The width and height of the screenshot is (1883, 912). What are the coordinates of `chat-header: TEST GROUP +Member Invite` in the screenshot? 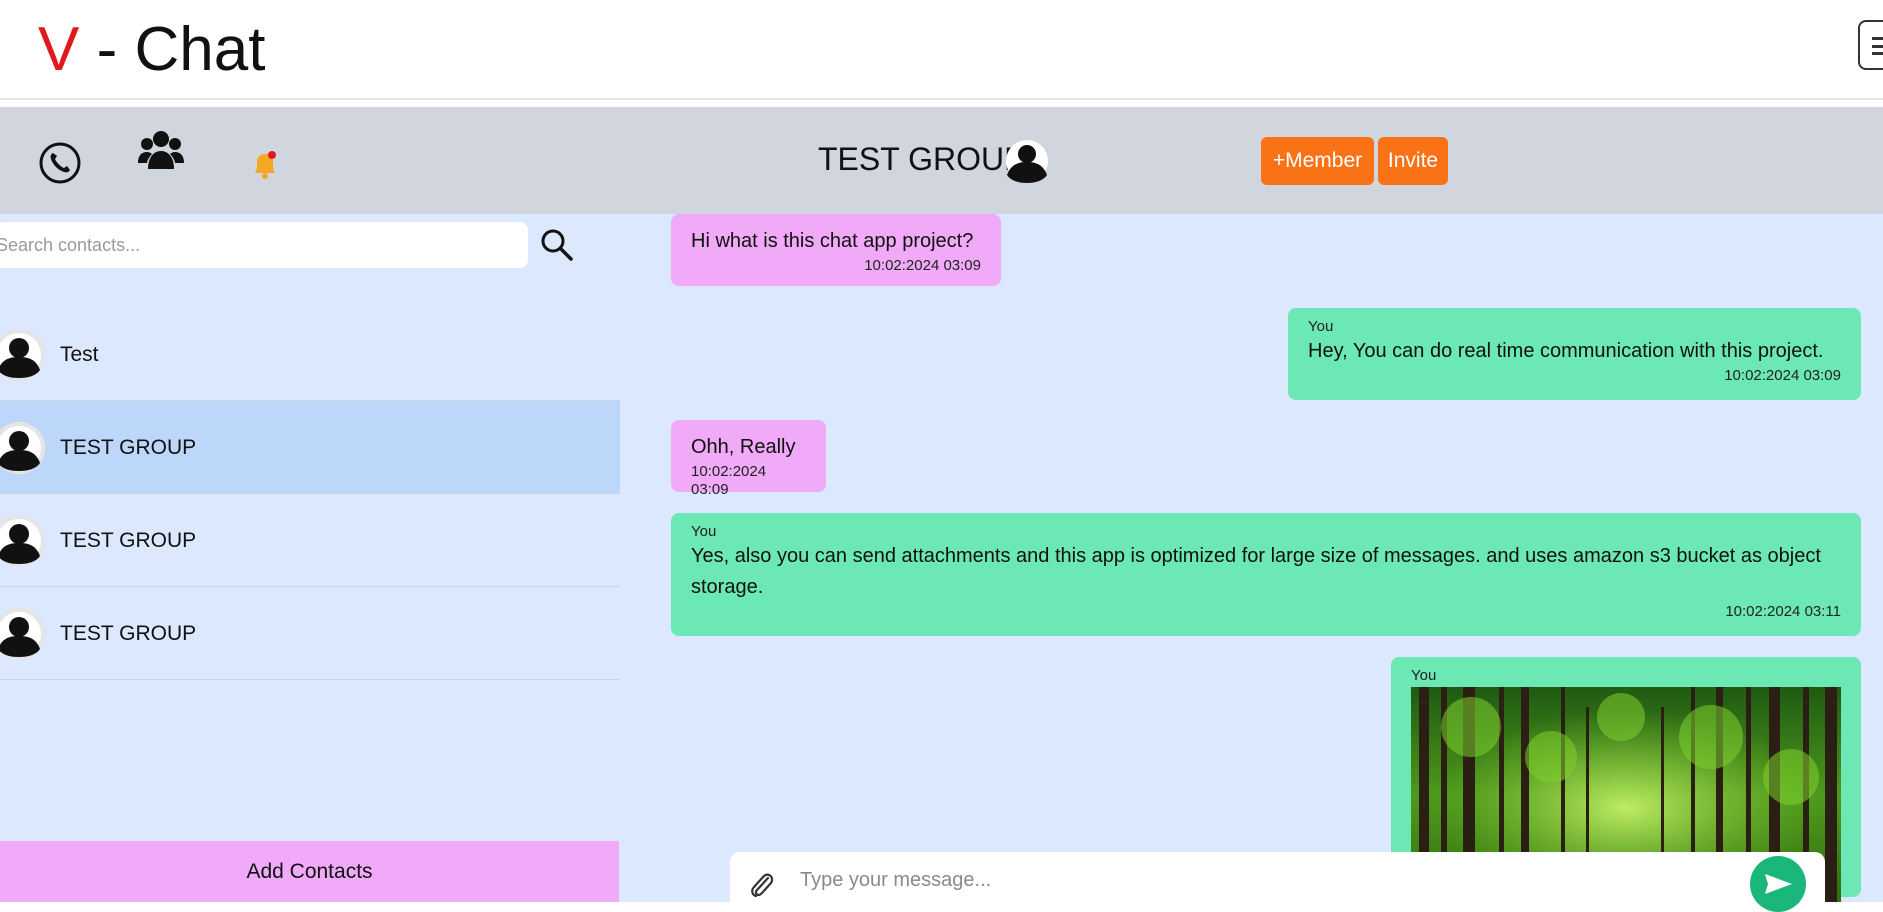 It's located at (941, 160).